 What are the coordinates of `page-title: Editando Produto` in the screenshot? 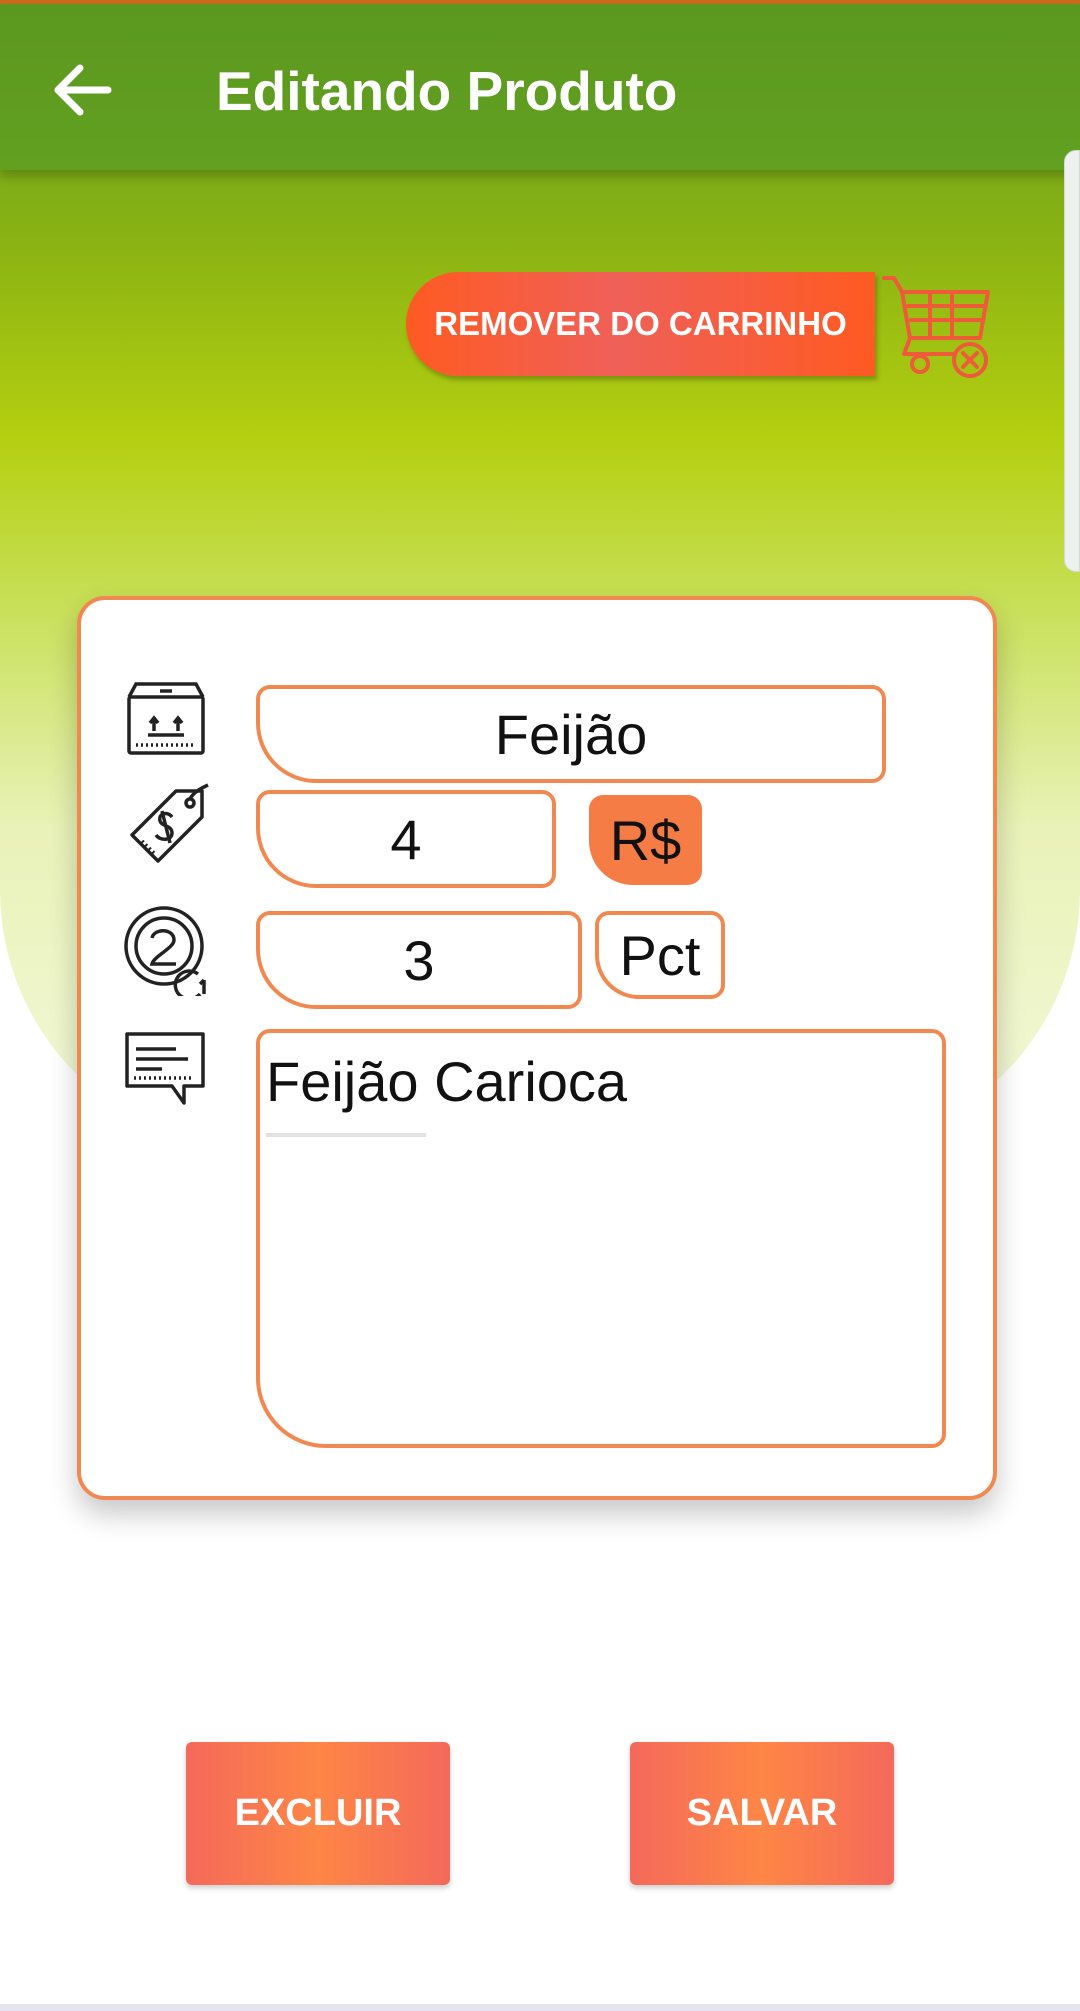 It's located at (447, 91).